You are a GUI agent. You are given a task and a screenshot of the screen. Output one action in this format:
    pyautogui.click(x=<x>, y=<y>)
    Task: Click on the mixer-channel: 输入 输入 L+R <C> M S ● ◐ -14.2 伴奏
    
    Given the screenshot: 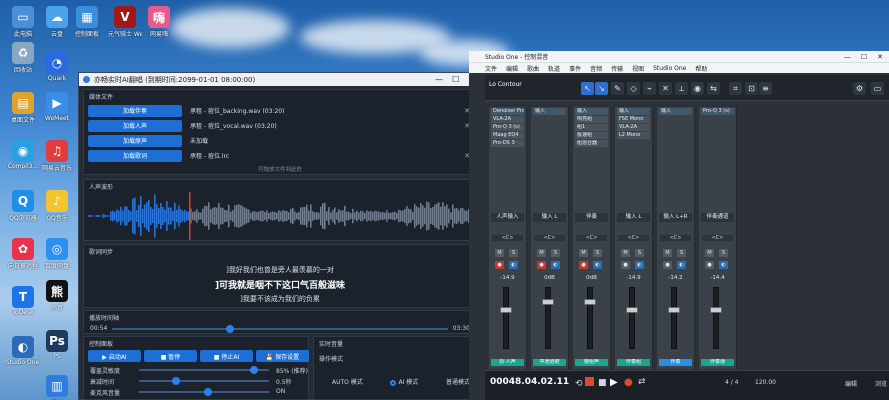 What is the action you would take?
    pyautogui.click(x=676, y=238)
    